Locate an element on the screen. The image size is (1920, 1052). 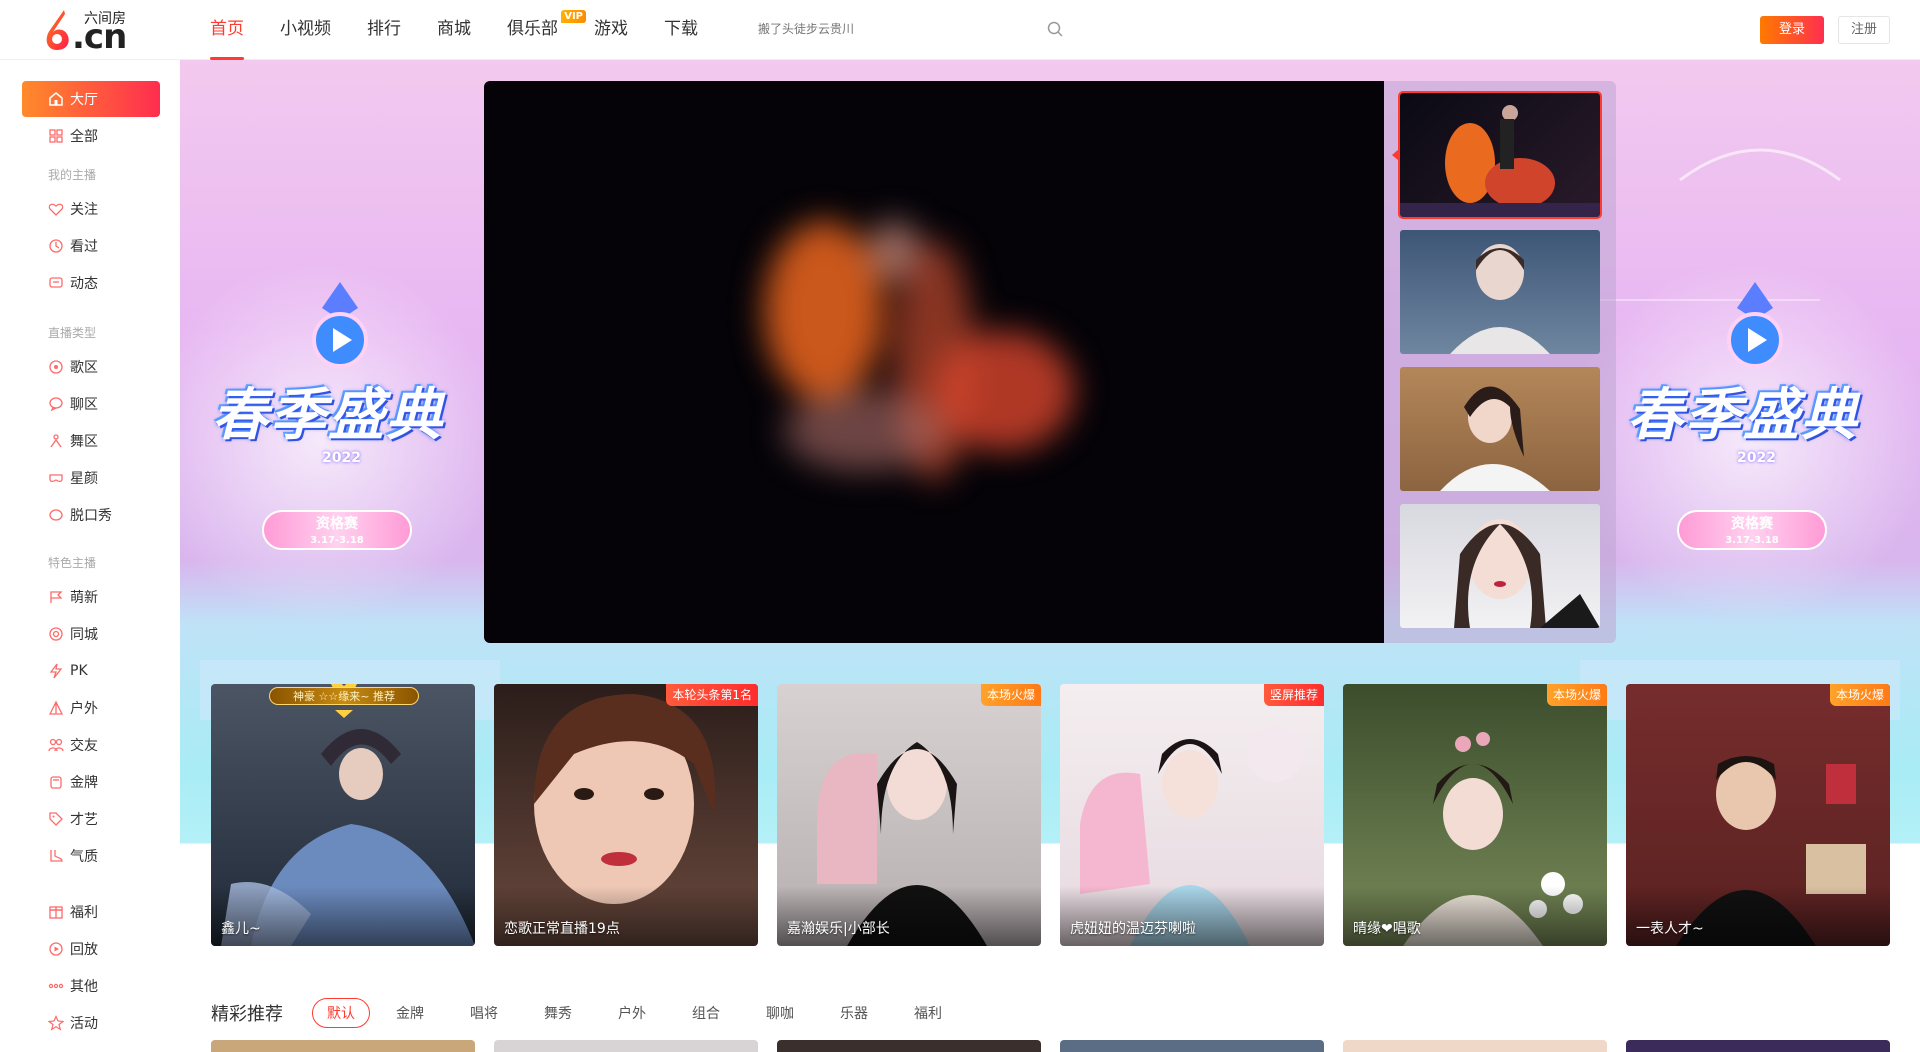
sidebar-item-label: 全部 is located at coordinates (84, 137).